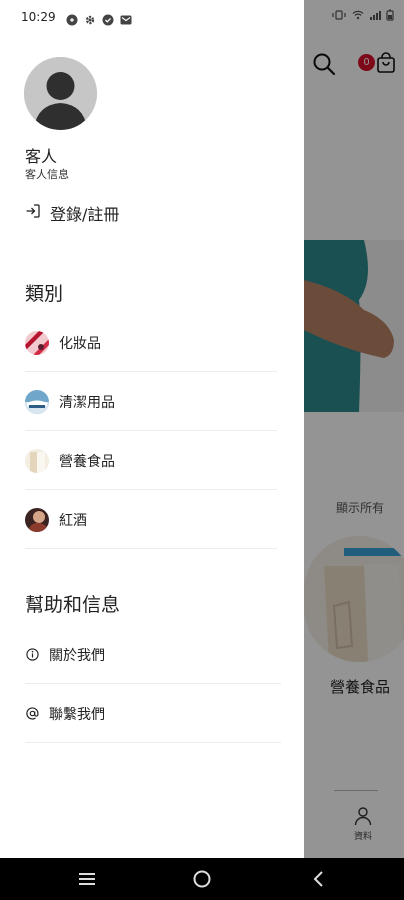 The width and height of the screenshot is (404, 900). Describe the element at coordinates (44, 294) in the screenshot. I see `categories-heading: 類別` at that location.